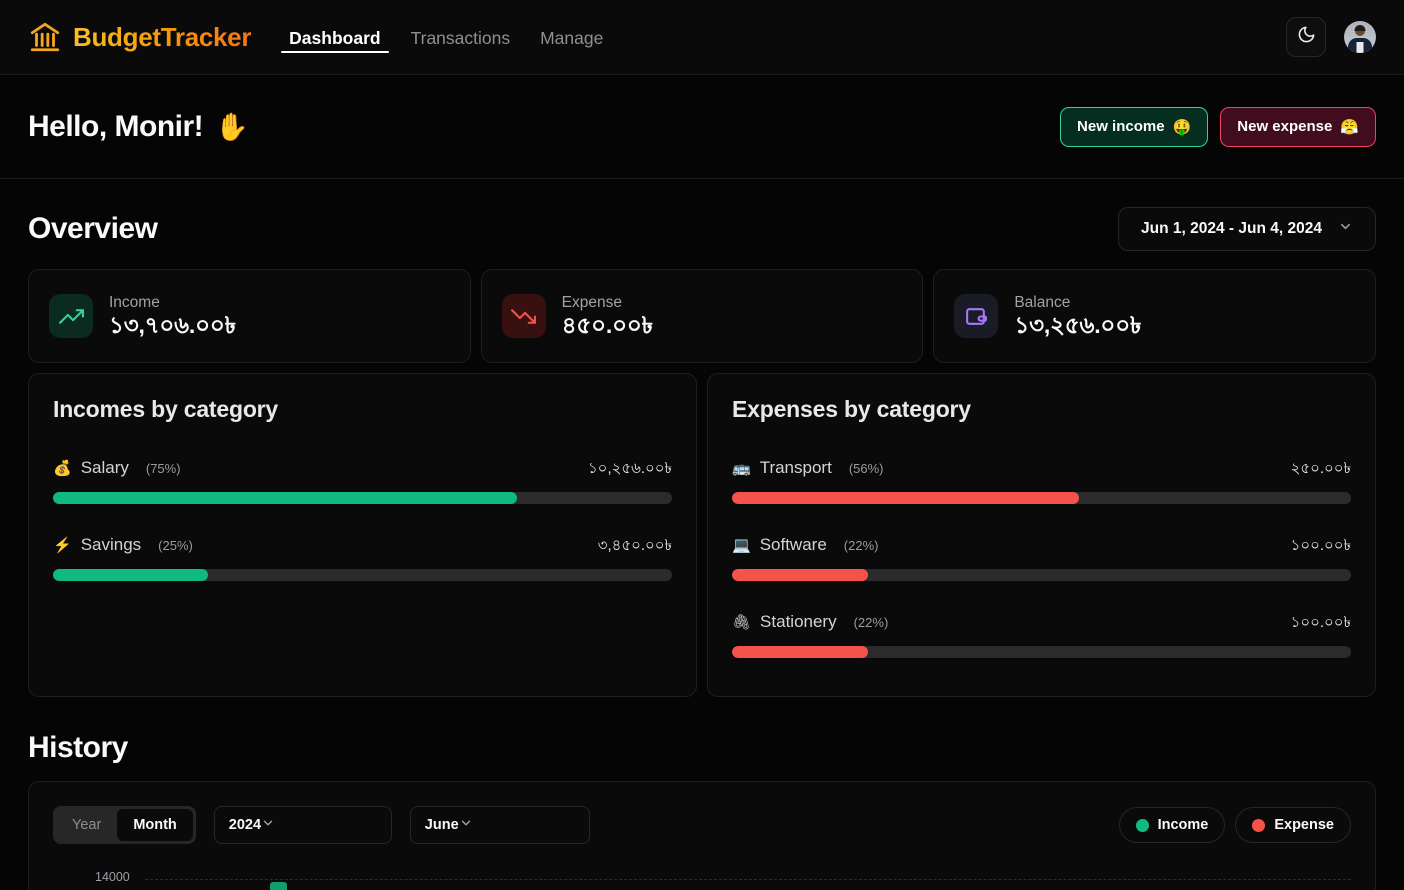  Describe the element at coordinates (62, 545) in the screenshot. I see `lightning-icon: ⚡` at that location.